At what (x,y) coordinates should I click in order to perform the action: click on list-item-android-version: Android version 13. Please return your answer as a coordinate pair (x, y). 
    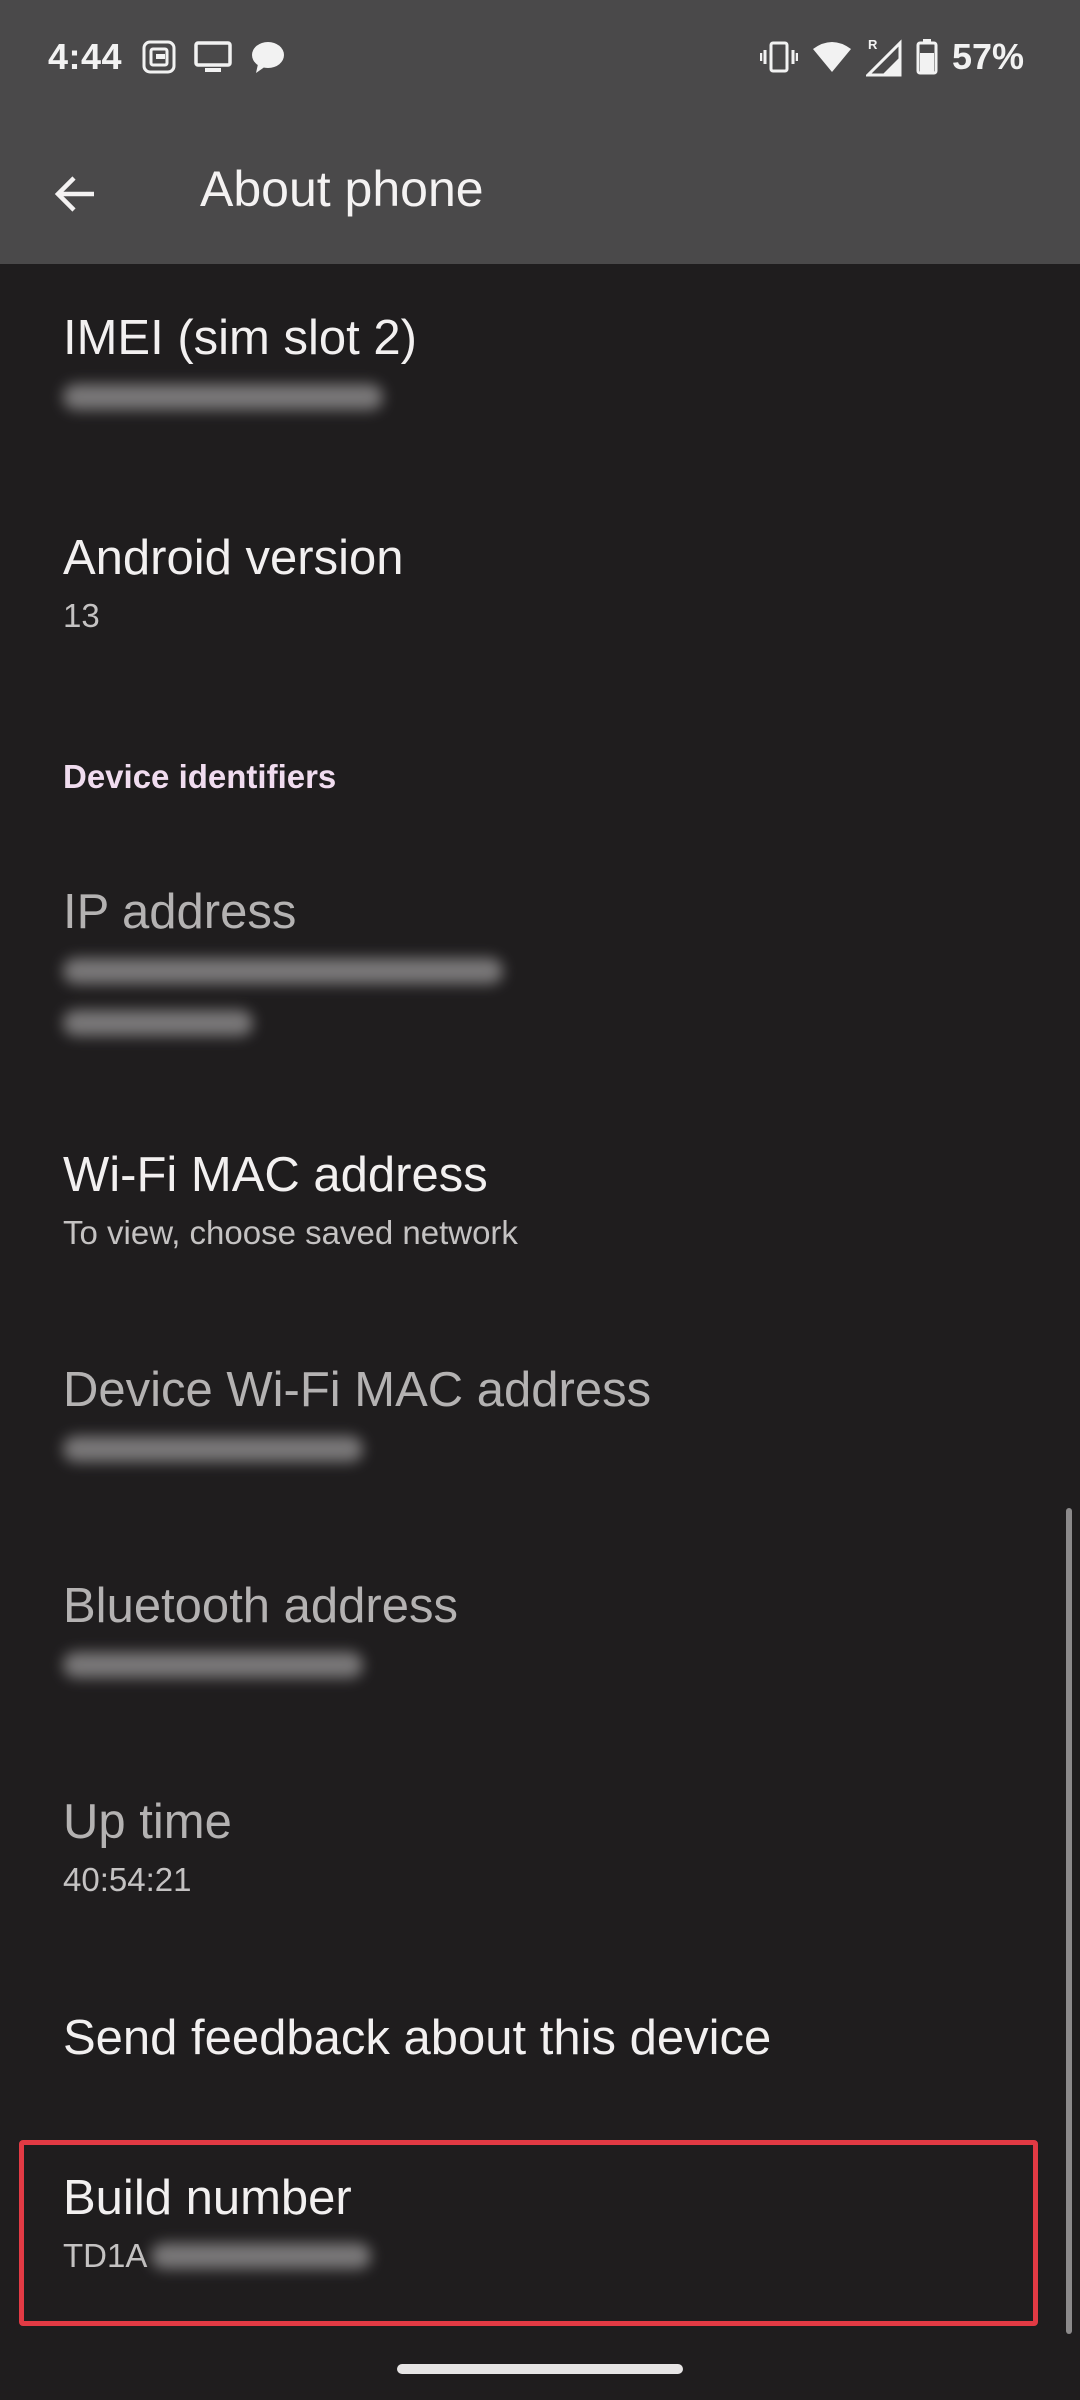
    Looking at the image, I should click on (520, 584).